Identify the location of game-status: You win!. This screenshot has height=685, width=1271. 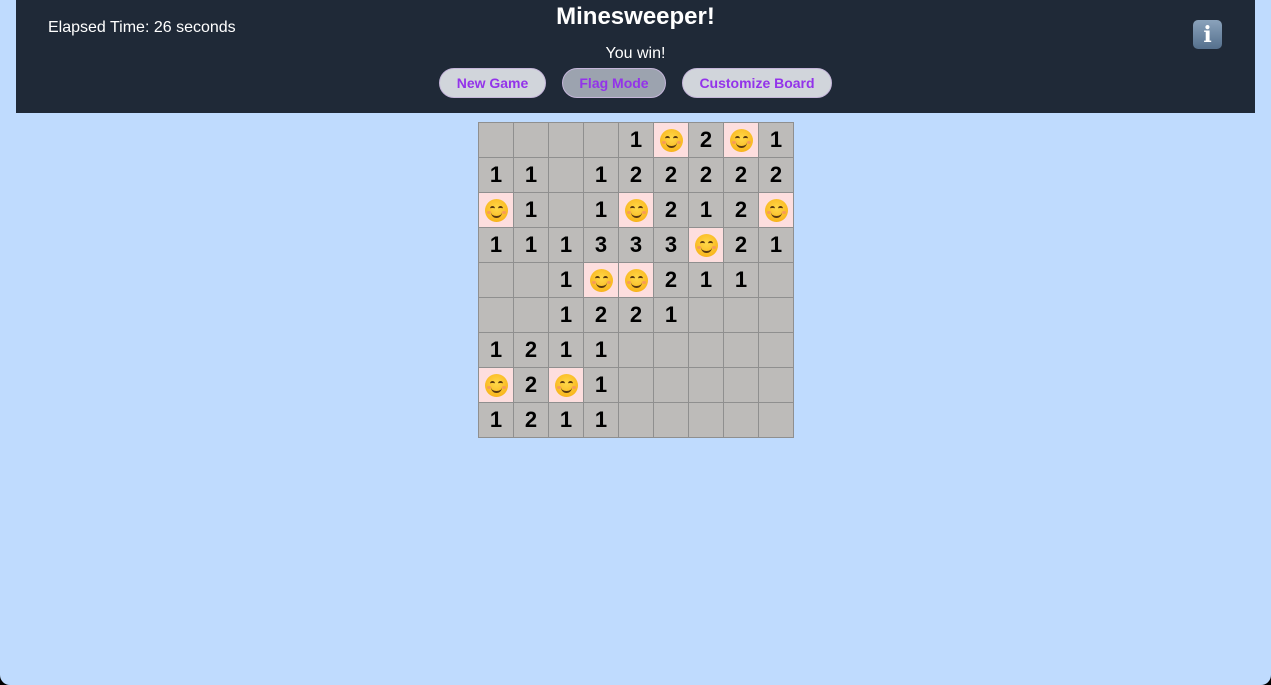
(635, 53).